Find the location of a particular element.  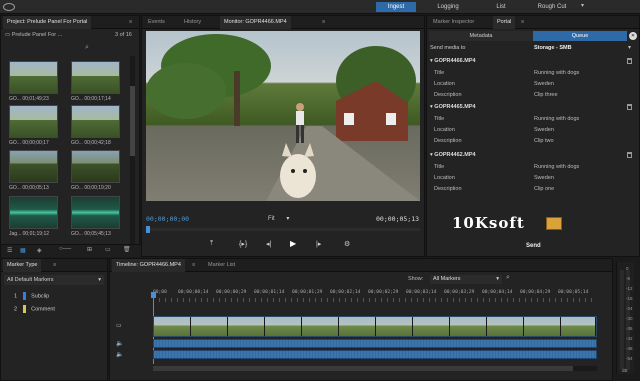

clip-3-title-row: Title Running with dogs is located at coordinates (534, 167).